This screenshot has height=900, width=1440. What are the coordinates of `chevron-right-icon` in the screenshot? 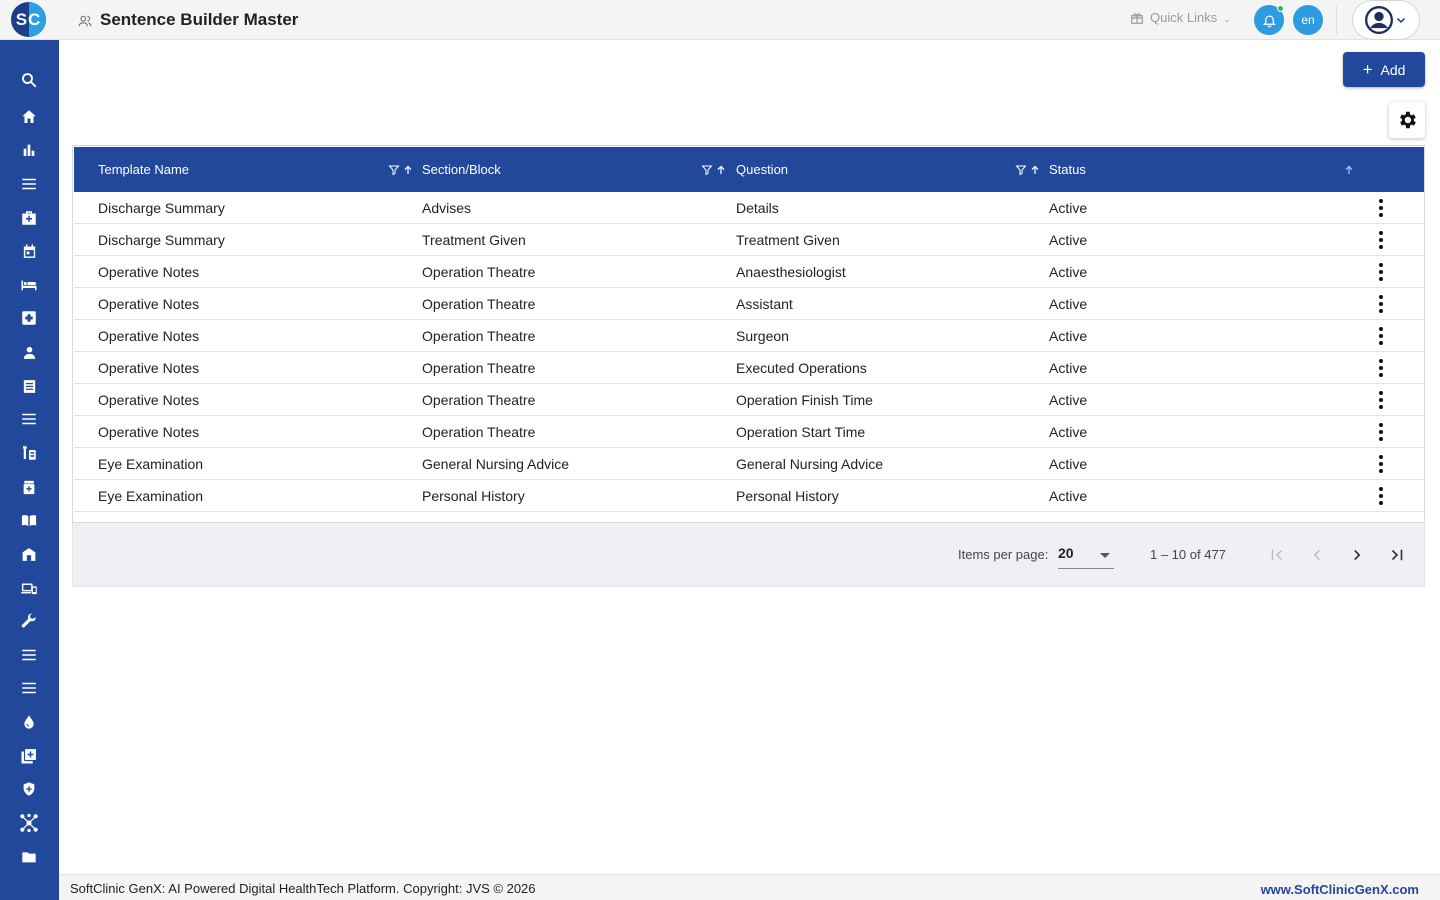 It's located at (1357, 555).